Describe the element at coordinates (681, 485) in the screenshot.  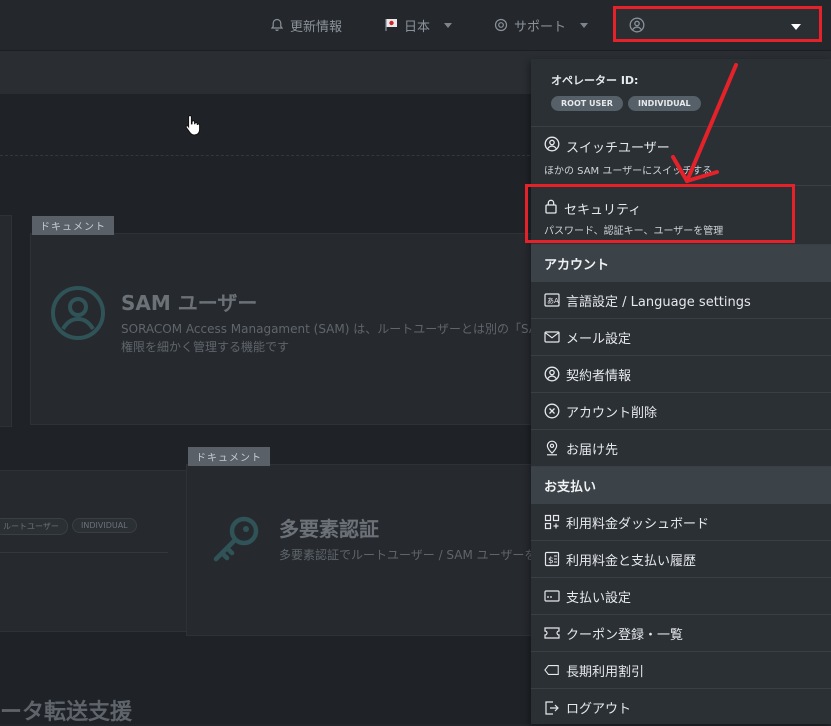
I see `billing-section-header: お支払い` at that location.